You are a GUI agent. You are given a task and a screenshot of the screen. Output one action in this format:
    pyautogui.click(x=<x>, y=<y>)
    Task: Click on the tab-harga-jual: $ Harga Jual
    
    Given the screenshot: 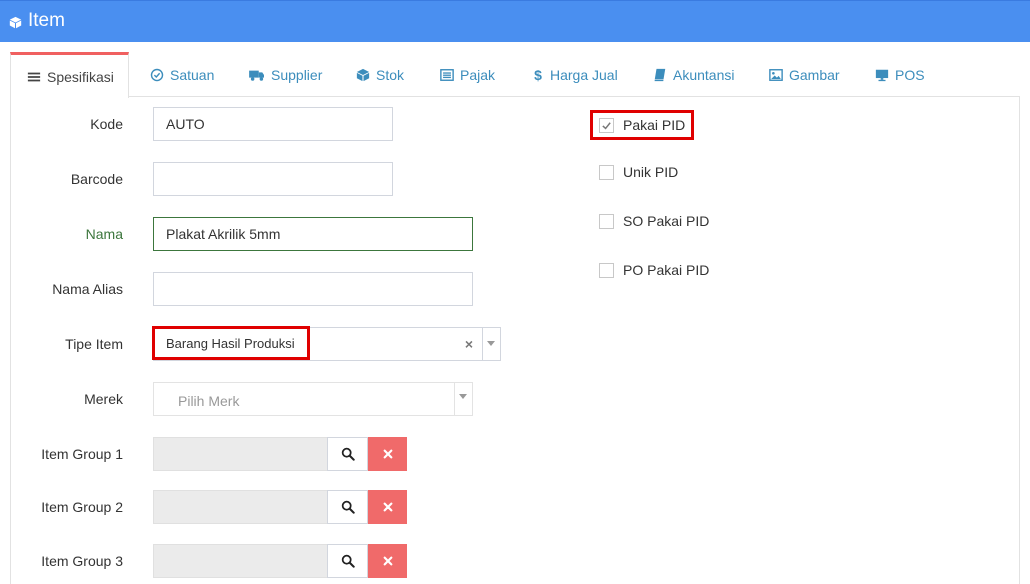 What is the action you would take?
    pyautogui.click(x=575, y=74)
    